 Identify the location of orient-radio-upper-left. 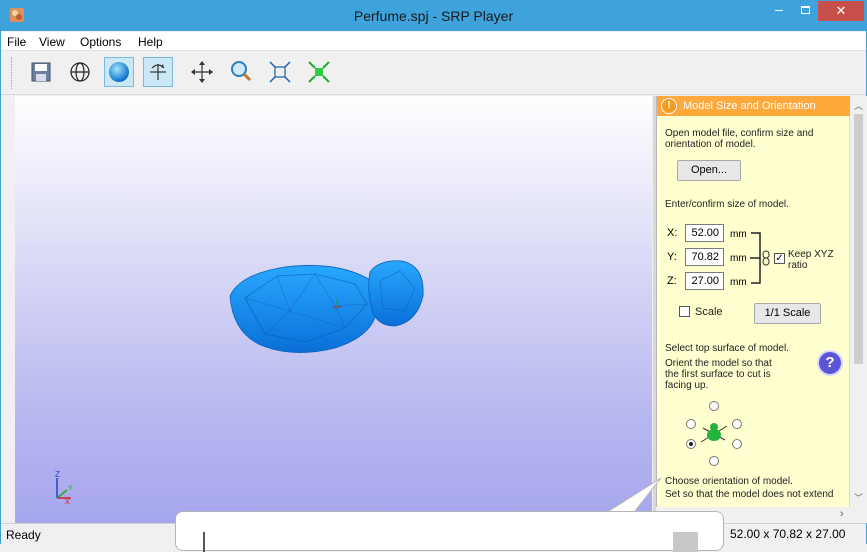
(691, 424).